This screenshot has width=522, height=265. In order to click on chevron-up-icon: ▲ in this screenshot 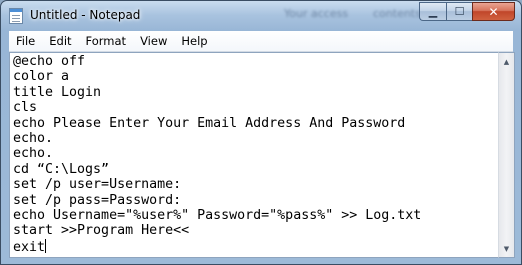, I will do `click(506, 61)`.